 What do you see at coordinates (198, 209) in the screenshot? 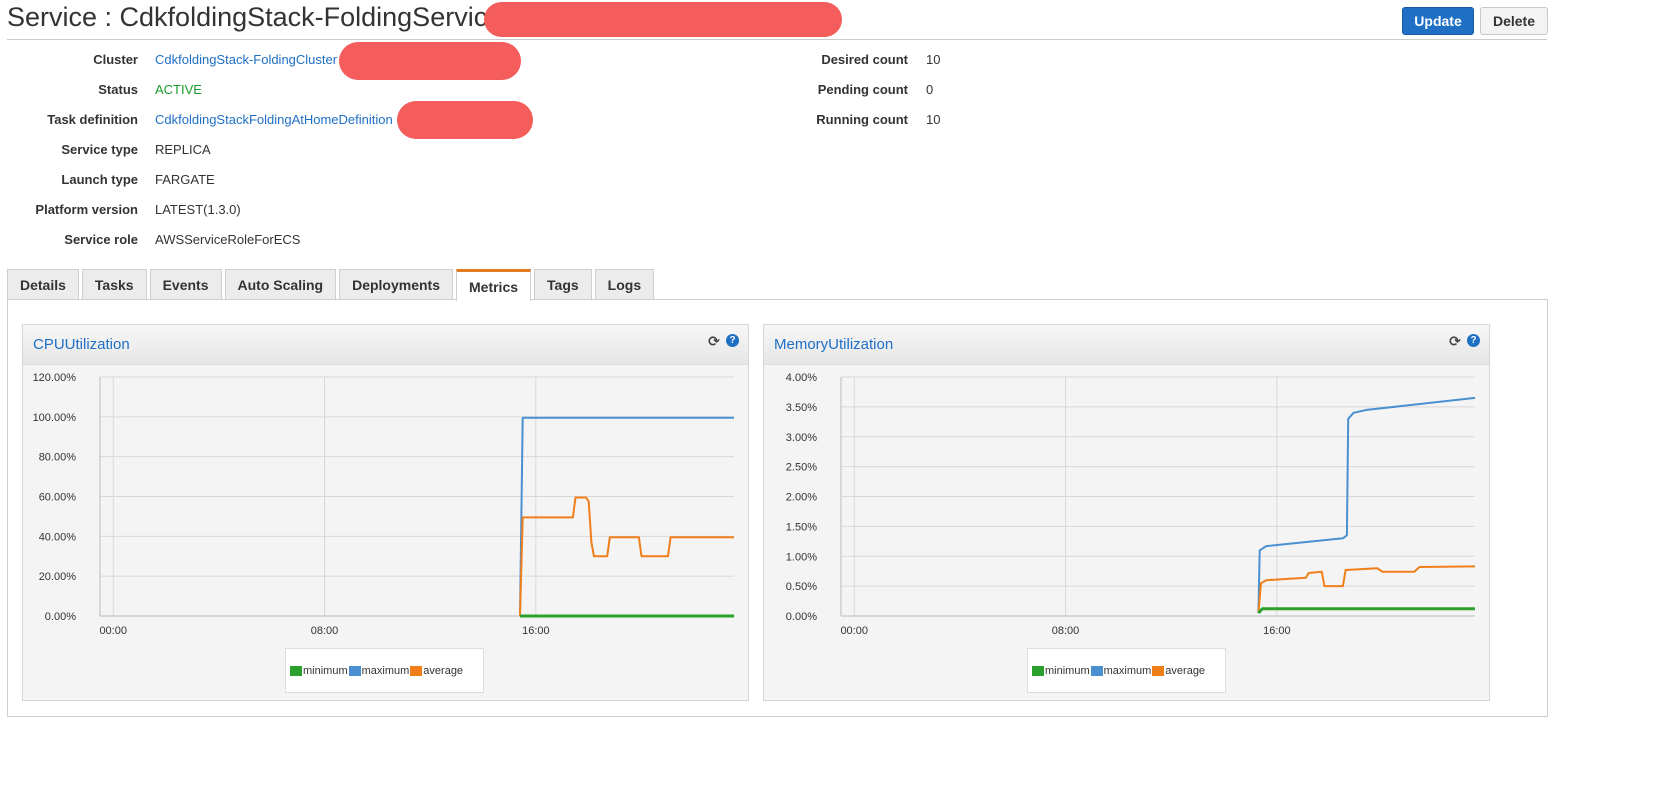
I see `detail-value: LATEST(1.3.0)` at bounding box center [198, 209].